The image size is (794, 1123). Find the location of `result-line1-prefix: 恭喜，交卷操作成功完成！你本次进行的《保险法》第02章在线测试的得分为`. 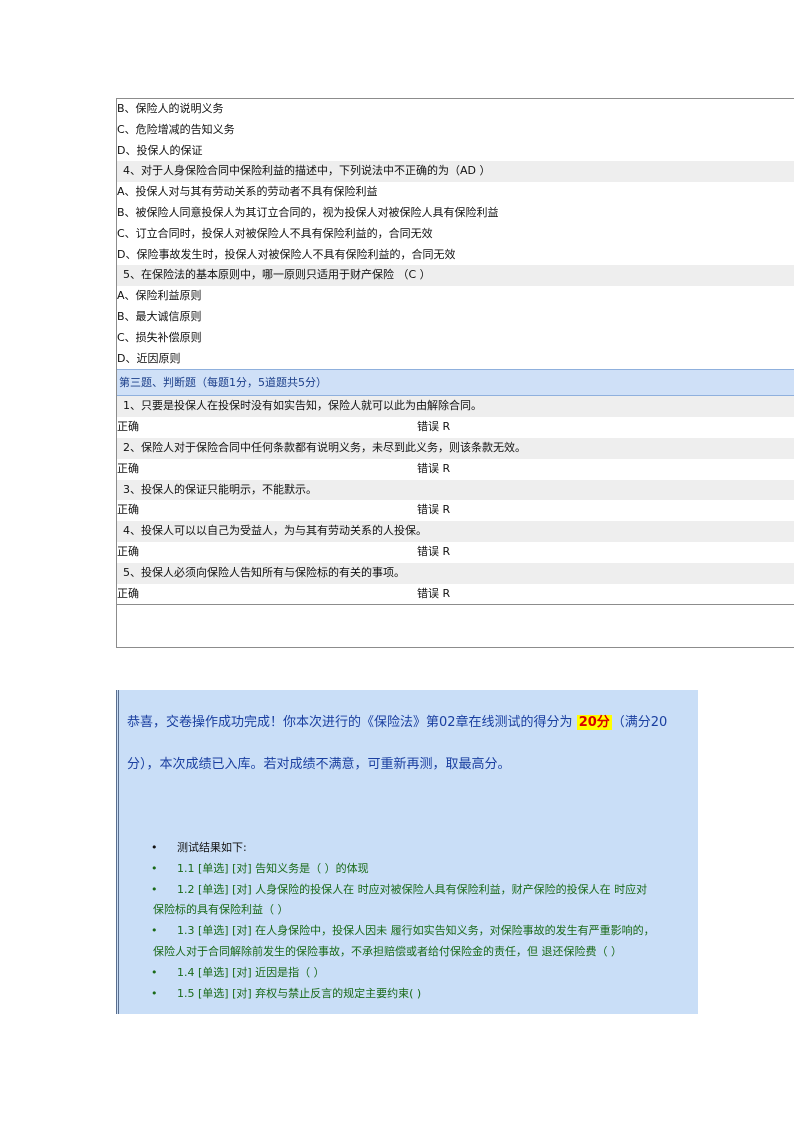

result-line1-prefix: 恭喜，交卷操作成功完成！你本次进行的《保险法》第02章在线测试的得分为 is located at coordinates (352, 722).